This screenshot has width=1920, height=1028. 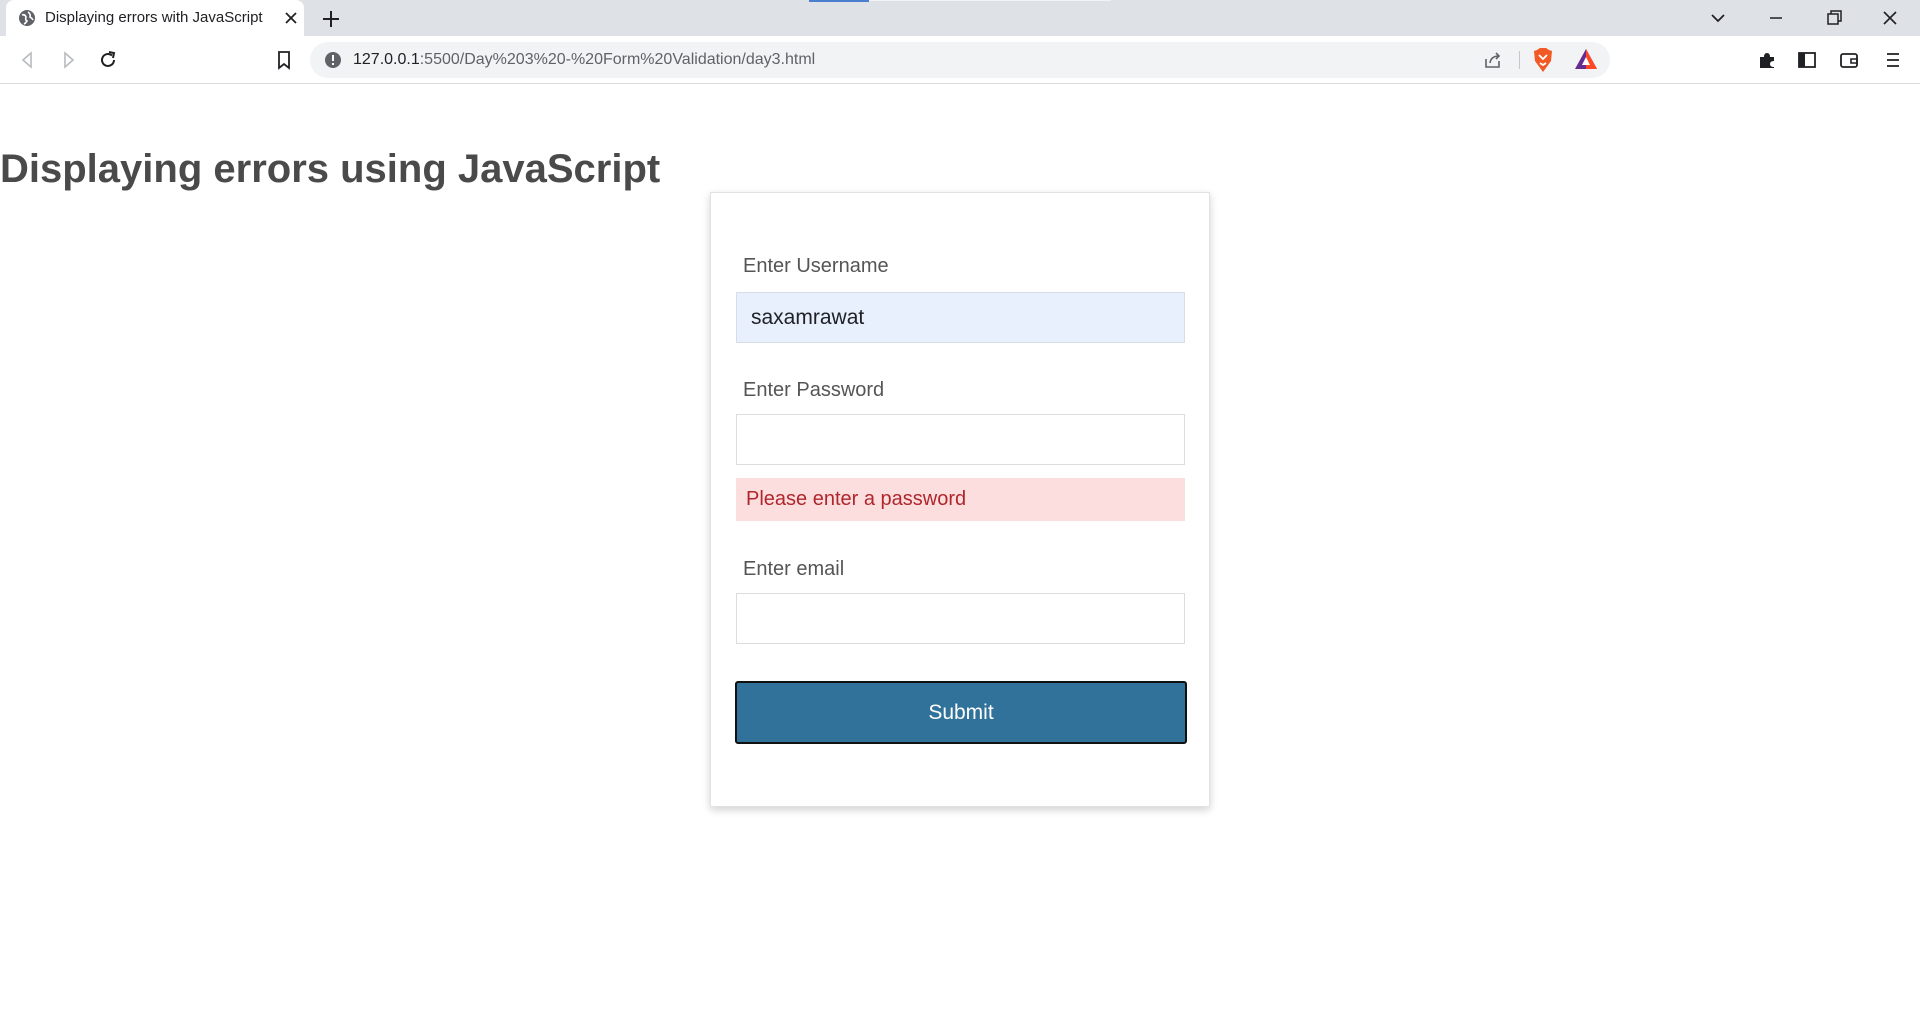 I want to click on tab-strip-indicator, so click(x=839, y=1).